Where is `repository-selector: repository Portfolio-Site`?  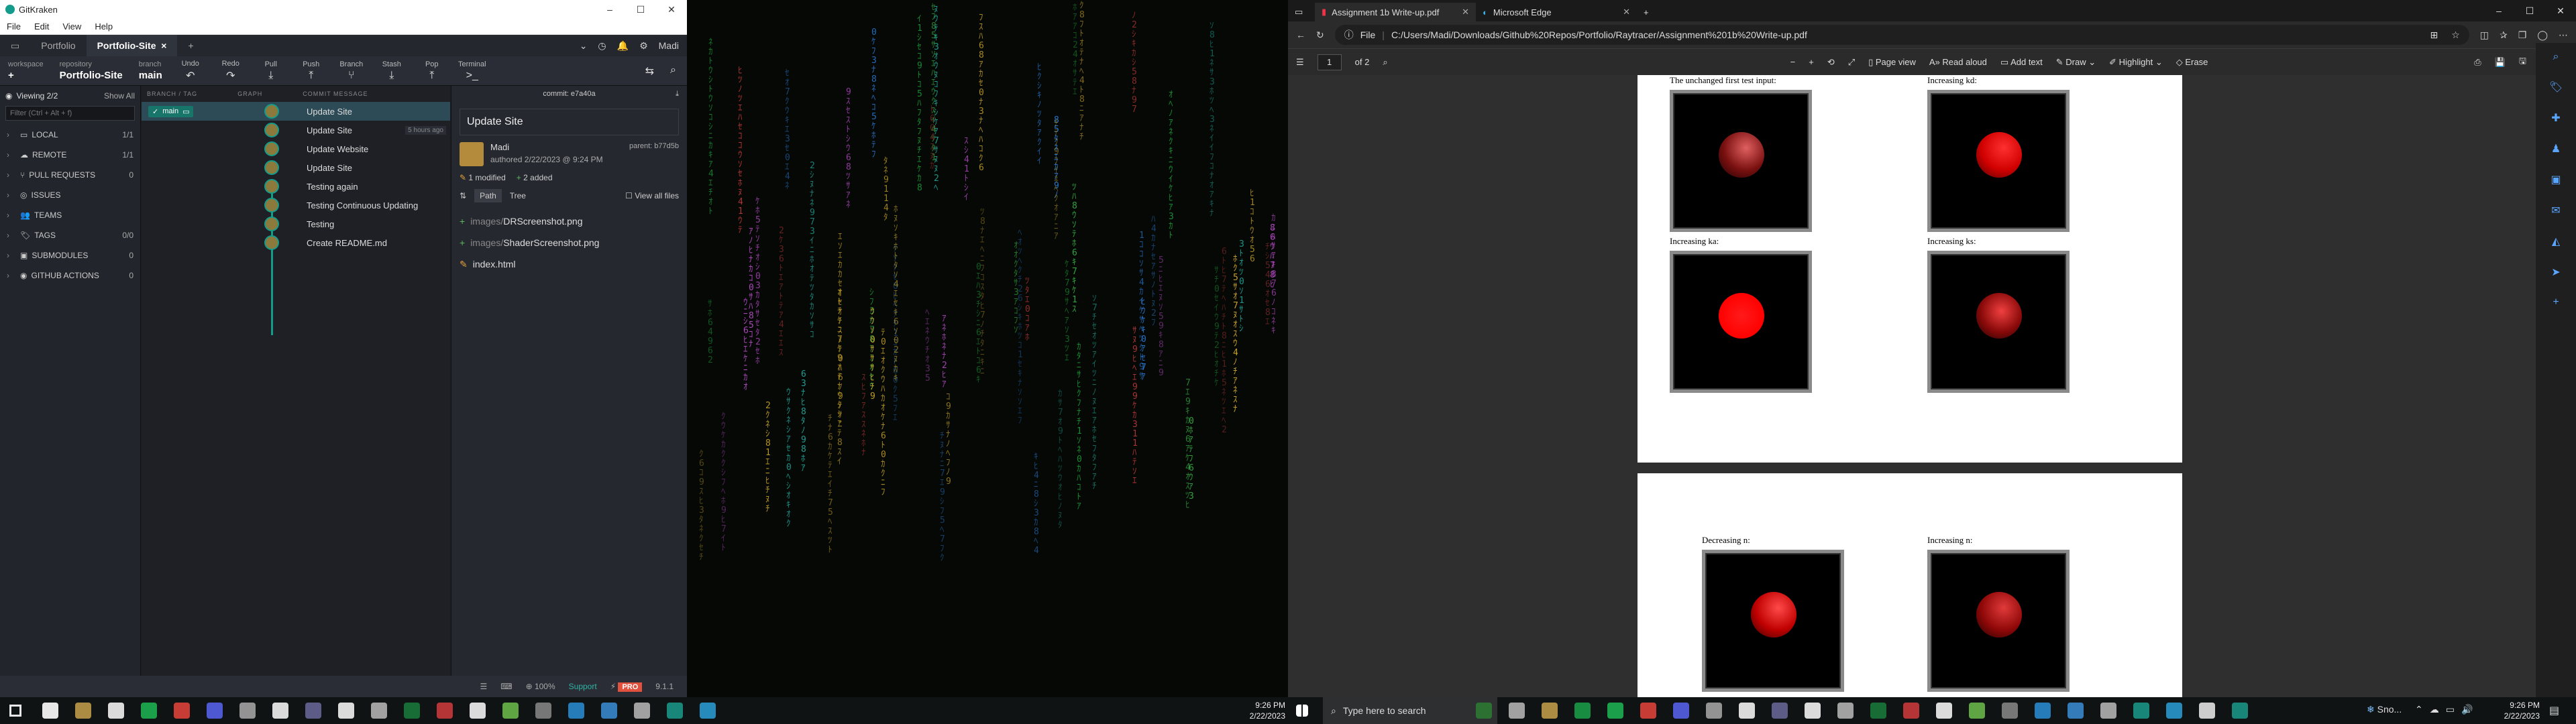
repository-selector: repository Portfolio-Site is located at coordinates (91, 70).